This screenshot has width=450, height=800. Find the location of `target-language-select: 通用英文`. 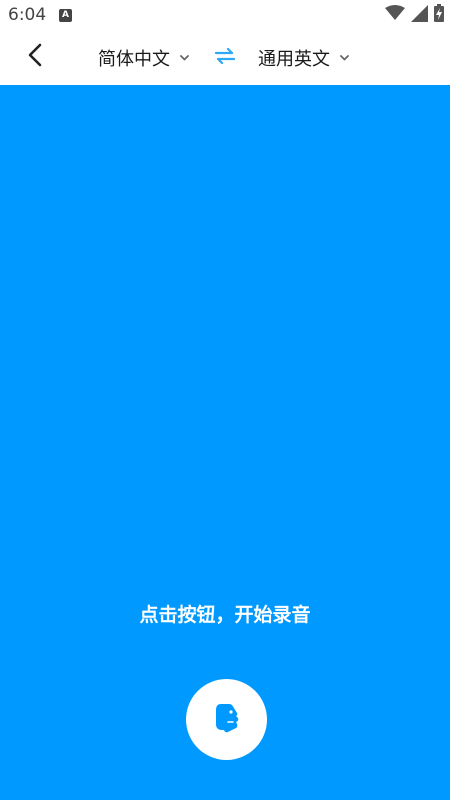

target-language-select: 通用英文 is located at coordinates (303, 58).